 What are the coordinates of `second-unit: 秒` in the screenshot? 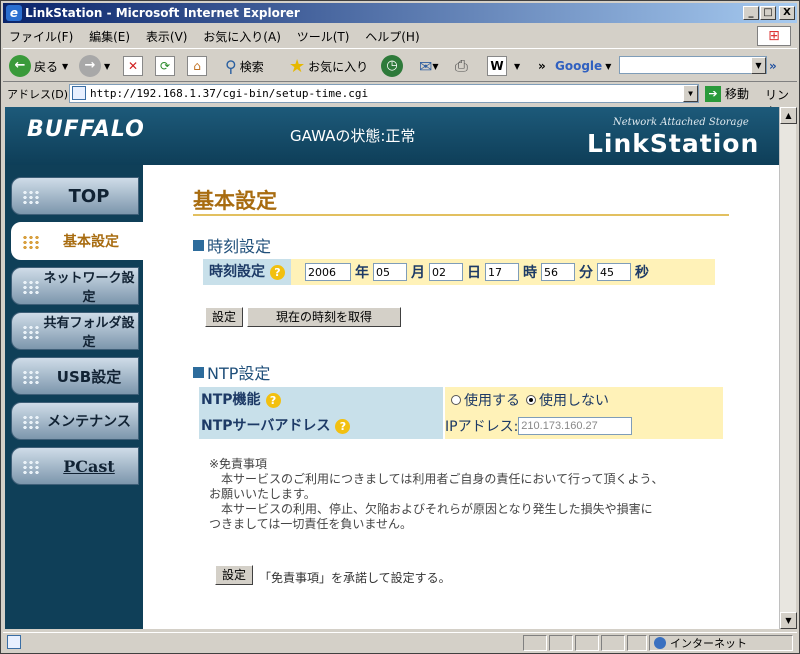 It's located at (642, 273).